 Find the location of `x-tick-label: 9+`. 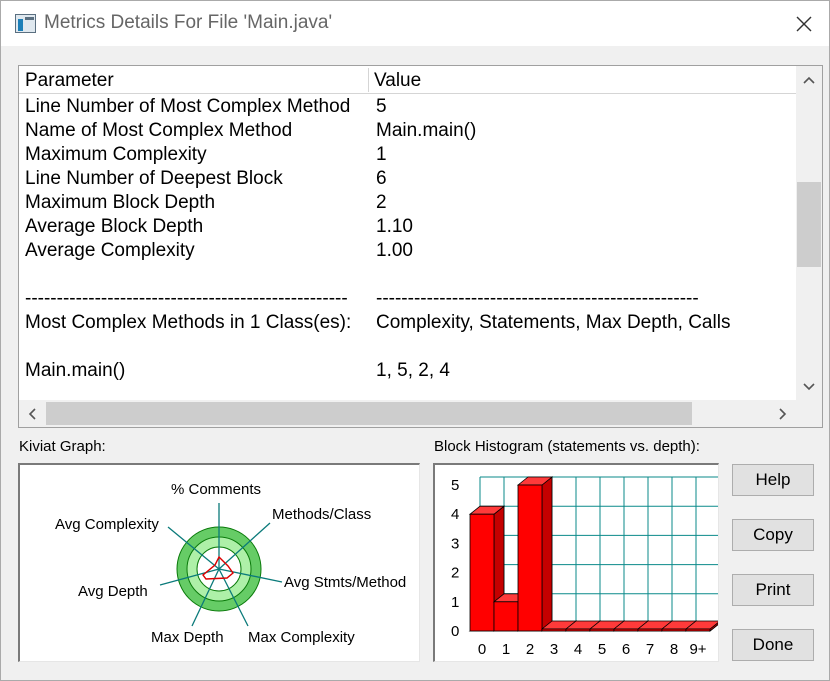

x-tick-label: 9+ is located at coordinates (697, 649).